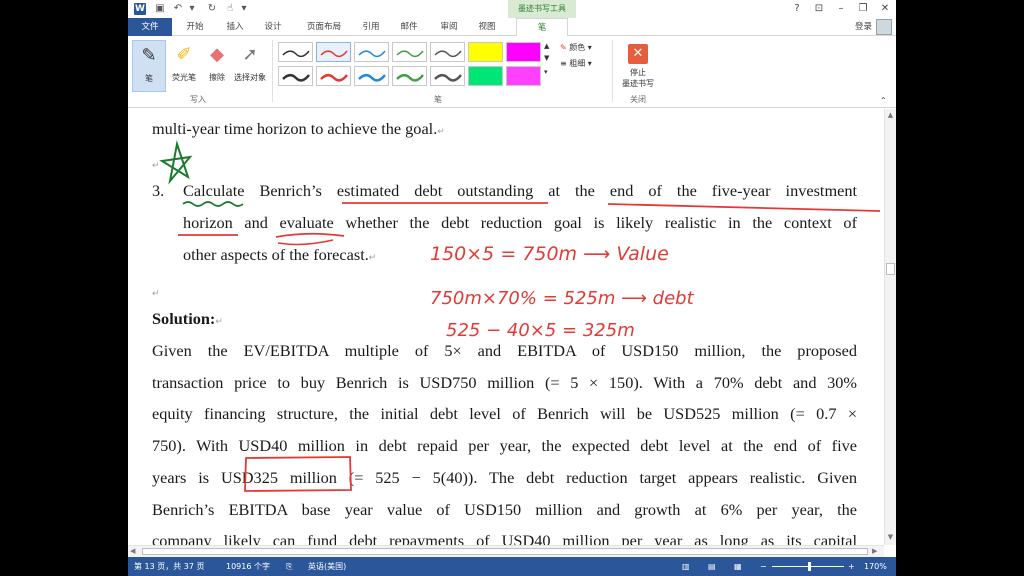 Image resolution: width=1024 pixels, height=576 pixels. What do you see at coordinates (195, 27) in the screenshot?
I see `tab-home: 开始` at bounding box center [195, 27].